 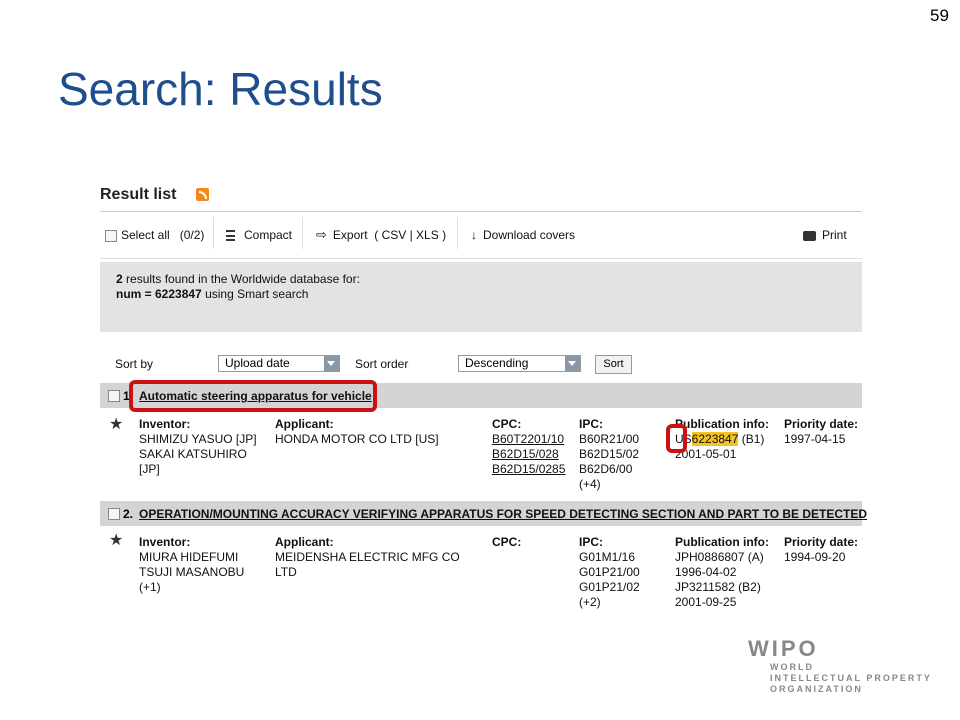 What do you see at coordinates (111, 235) in the screenshot?
I see `select-all-checkbox` at bounding box center [111, 235].